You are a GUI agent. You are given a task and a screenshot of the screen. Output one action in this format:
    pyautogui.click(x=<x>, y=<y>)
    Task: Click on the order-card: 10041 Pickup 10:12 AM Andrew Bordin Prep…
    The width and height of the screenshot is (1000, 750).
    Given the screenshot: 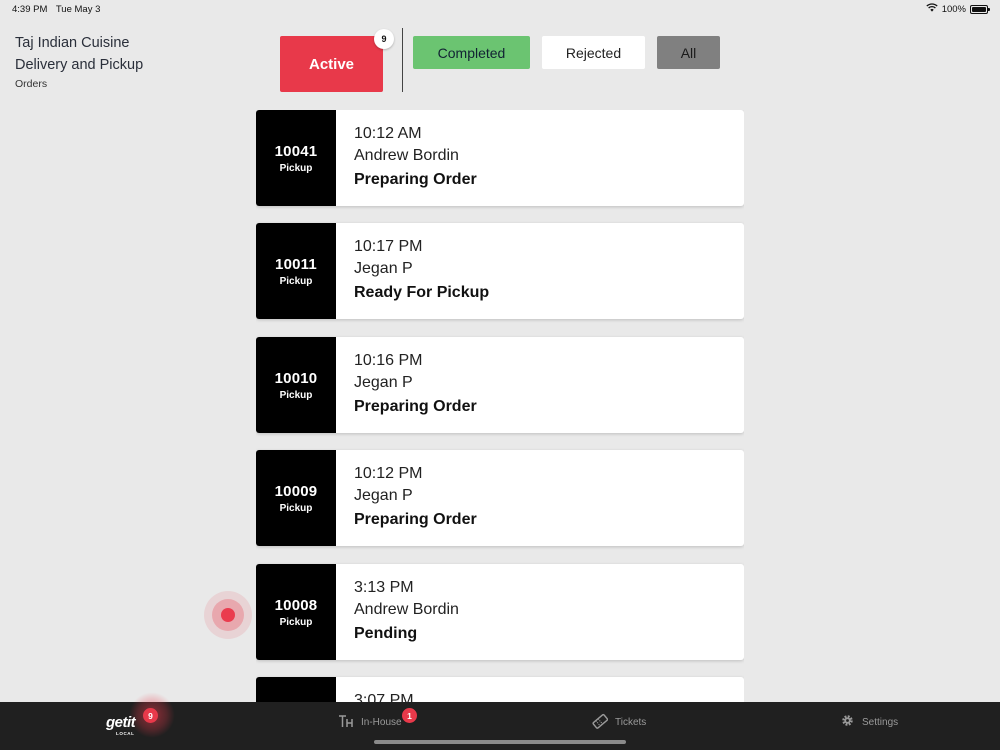 What is the action you would take?
    pyautogui.click(x=500, y=158)
    